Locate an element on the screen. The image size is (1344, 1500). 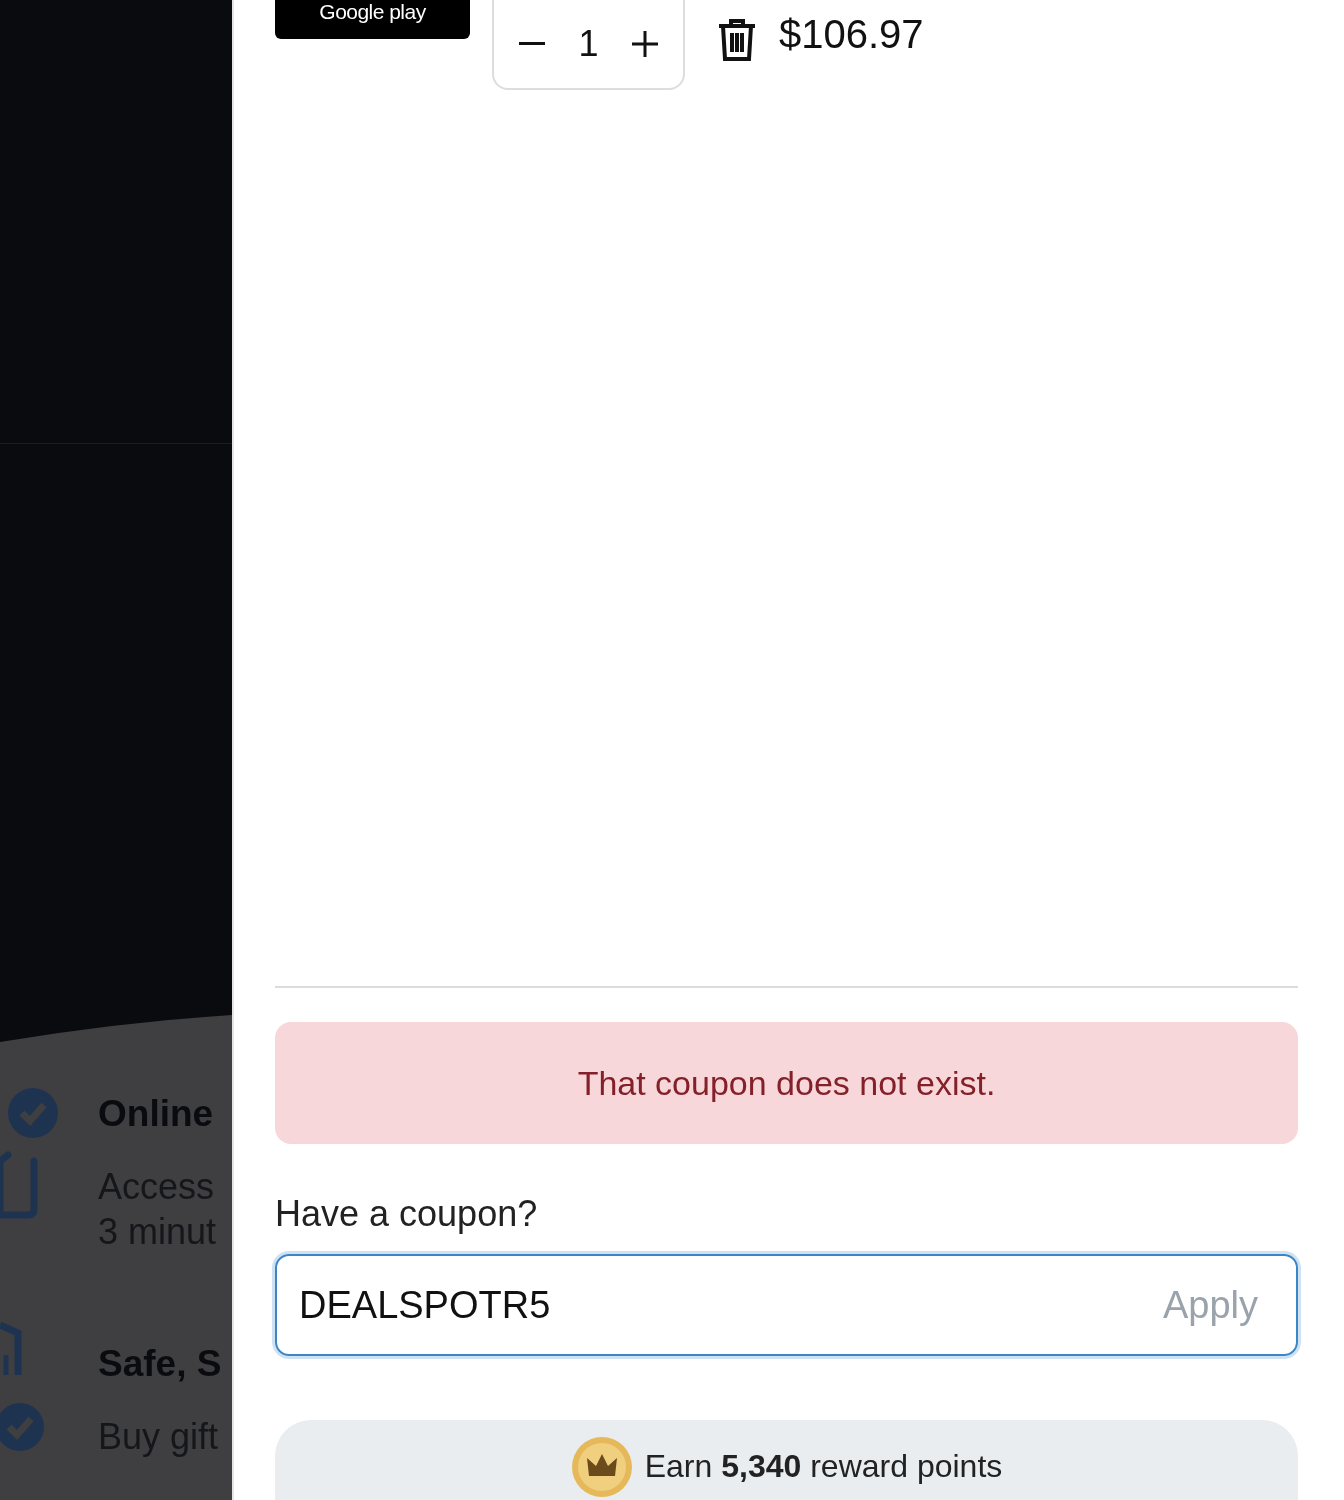
crown-coin-icon is located at coordinates (601, 1467).